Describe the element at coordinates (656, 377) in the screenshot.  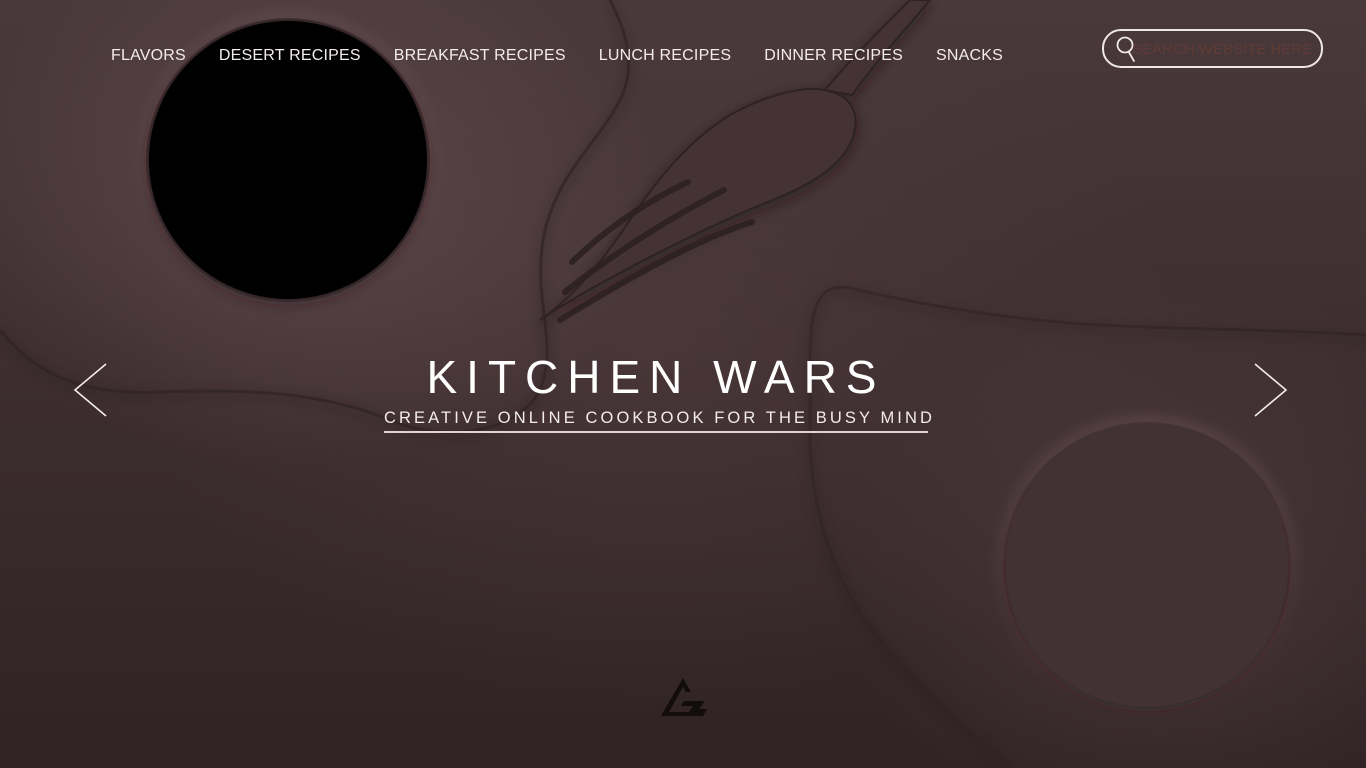
I see `page-title: KITCHEN WARS` at that location.